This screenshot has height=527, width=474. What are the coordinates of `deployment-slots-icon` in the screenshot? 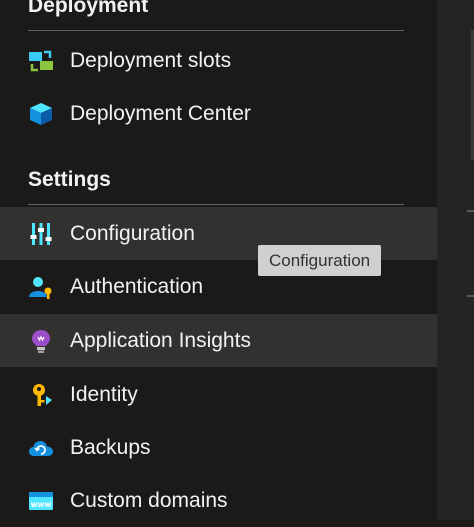 It's located at (41, 61).